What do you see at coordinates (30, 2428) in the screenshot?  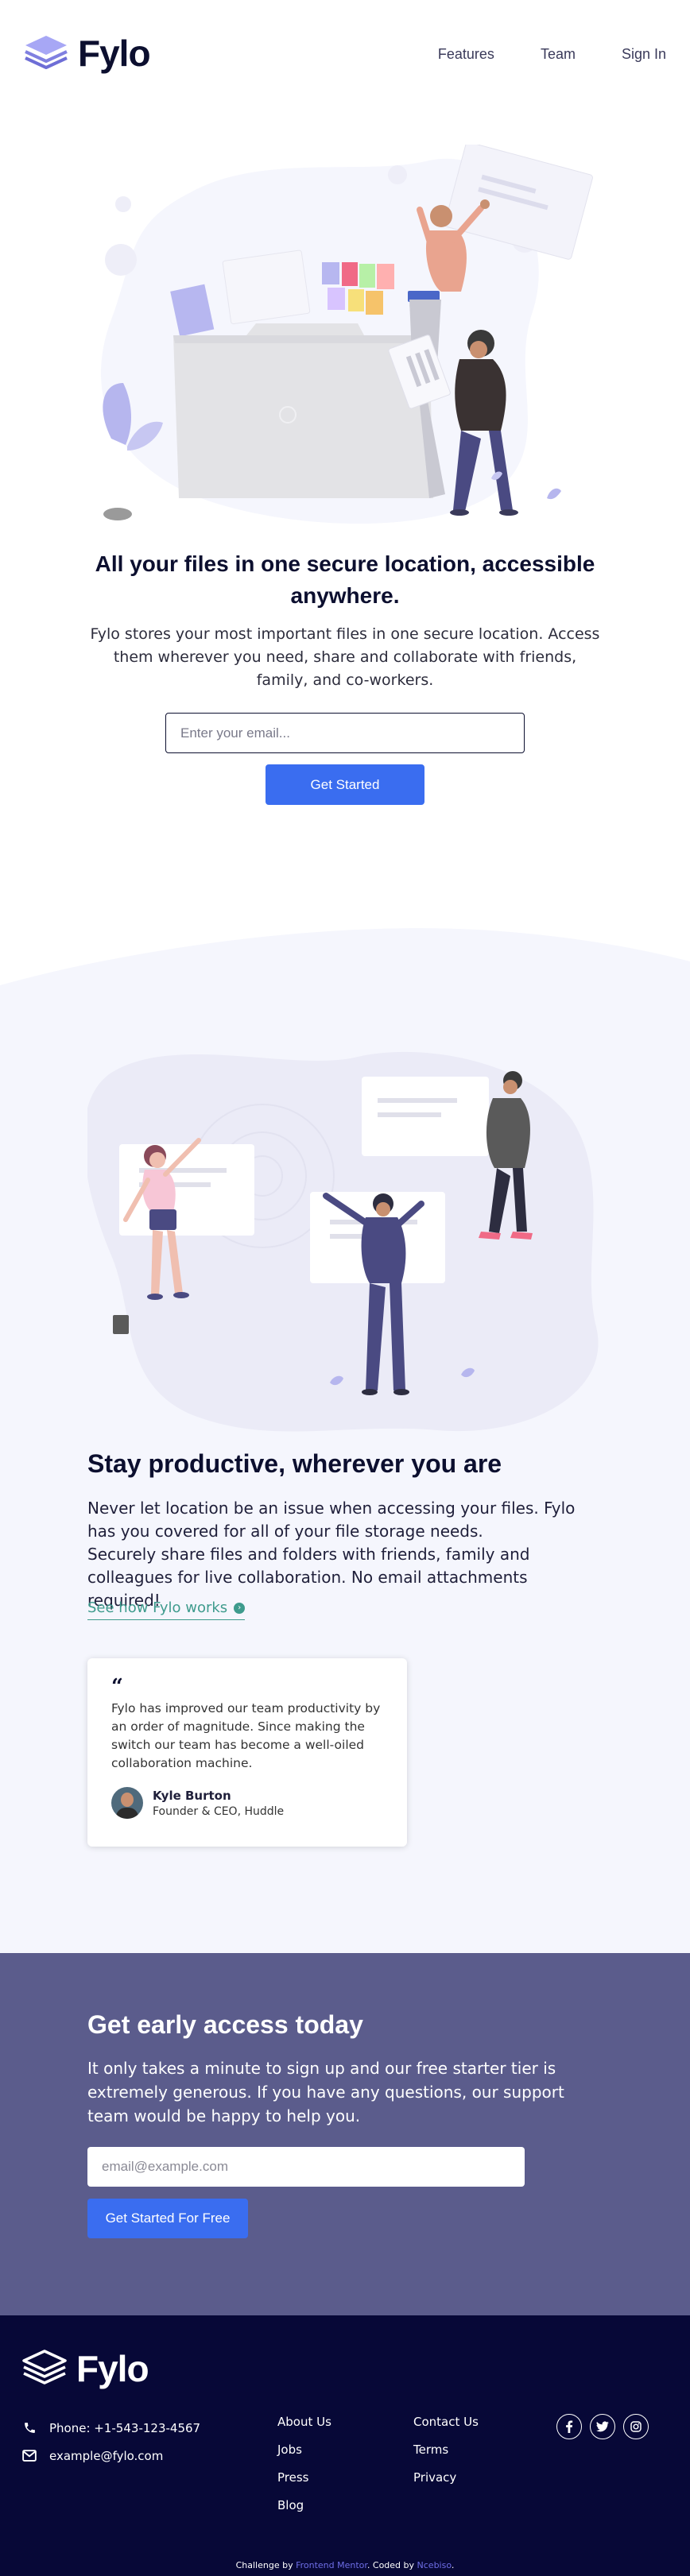 I see `phone-icon` at bounding box center [30, 2428].